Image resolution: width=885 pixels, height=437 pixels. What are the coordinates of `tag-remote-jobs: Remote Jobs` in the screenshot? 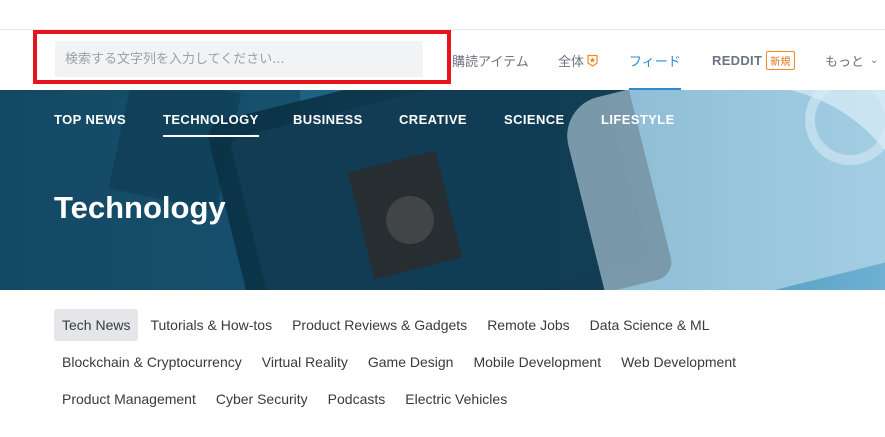 It's located at (528, 325).